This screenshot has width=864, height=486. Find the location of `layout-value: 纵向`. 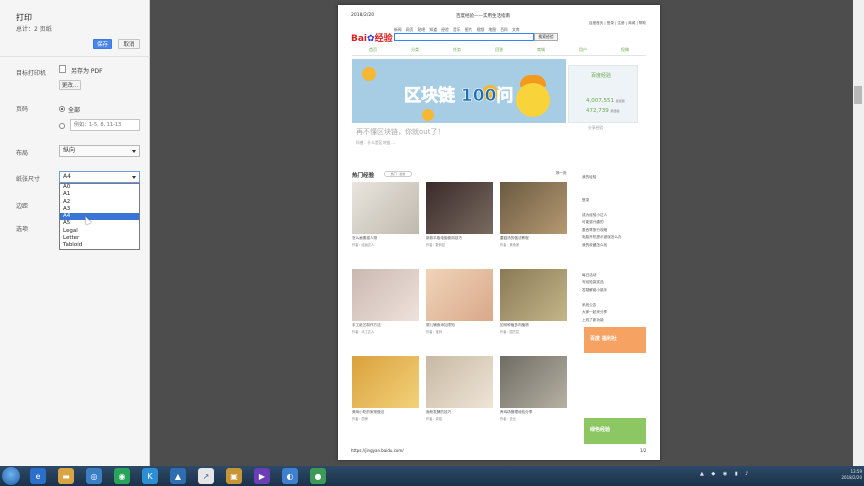

layout-value: 纵向 is located at coordinates (69, 150).